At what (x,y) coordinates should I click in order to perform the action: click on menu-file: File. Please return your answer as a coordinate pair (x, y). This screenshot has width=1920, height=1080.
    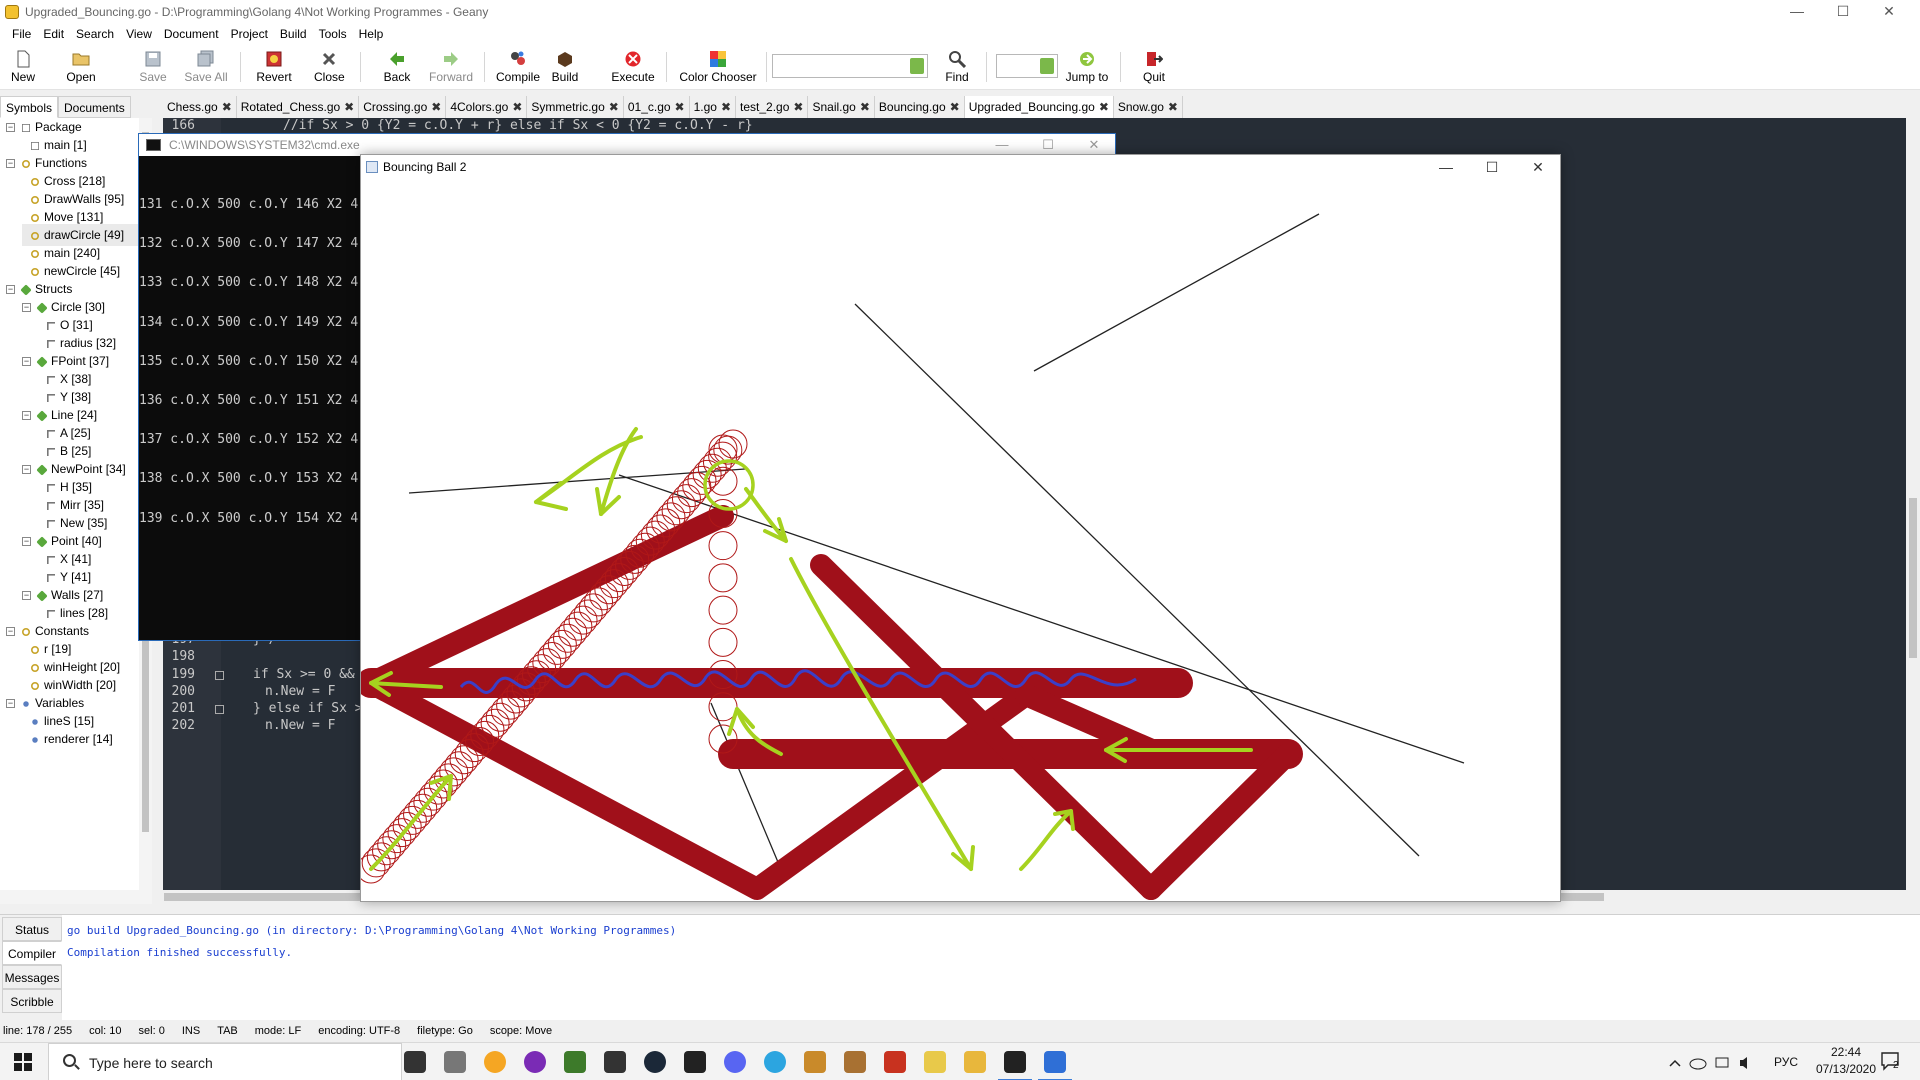
    Looking at the image, I should click on (21, 34).